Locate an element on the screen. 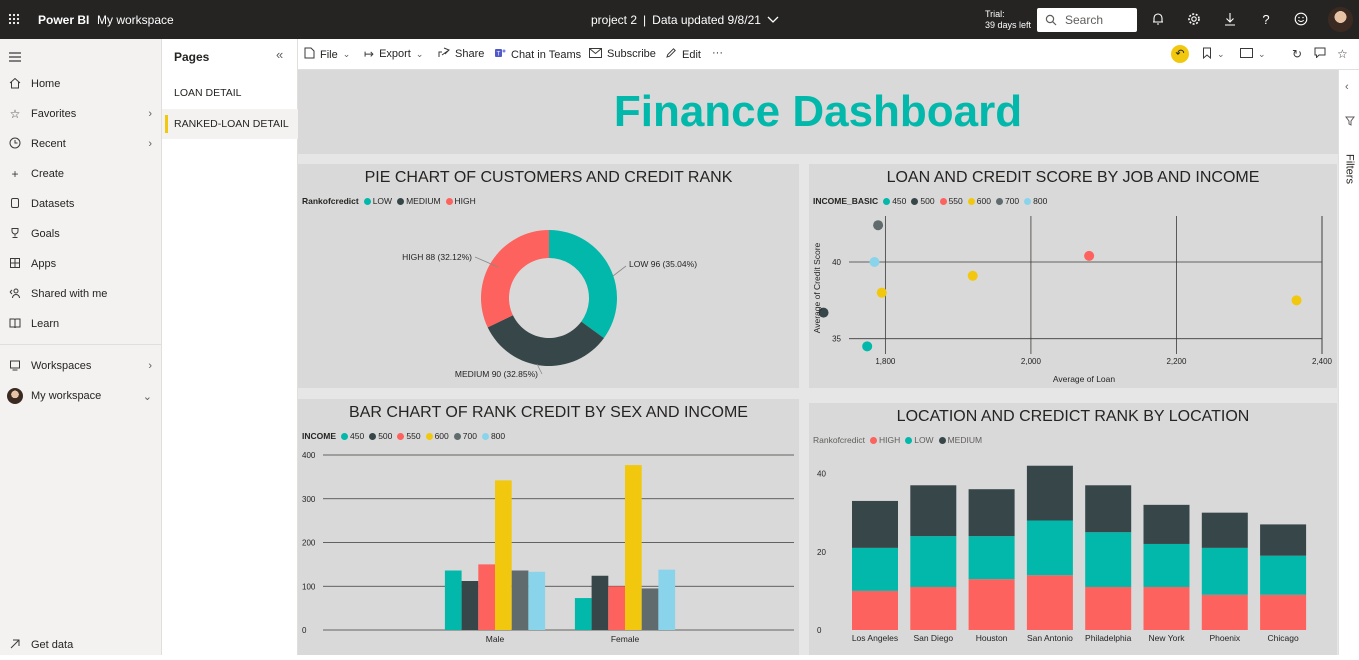 The image size is (1359, 660). product-name: Power BI is located at coordinates (63, 20).